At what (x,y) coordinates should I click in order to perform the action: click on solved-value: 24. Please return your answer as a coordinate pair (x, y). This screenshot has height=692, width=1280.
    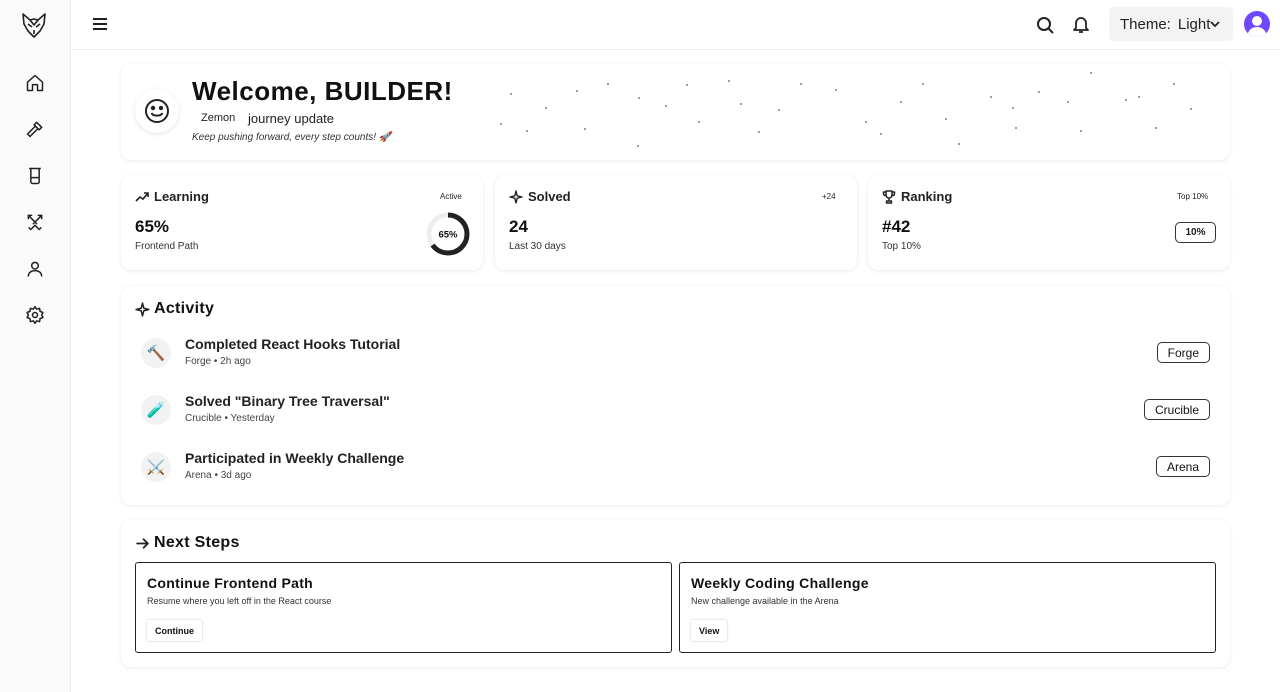
    Looking at the image, I should click on (518, 226).